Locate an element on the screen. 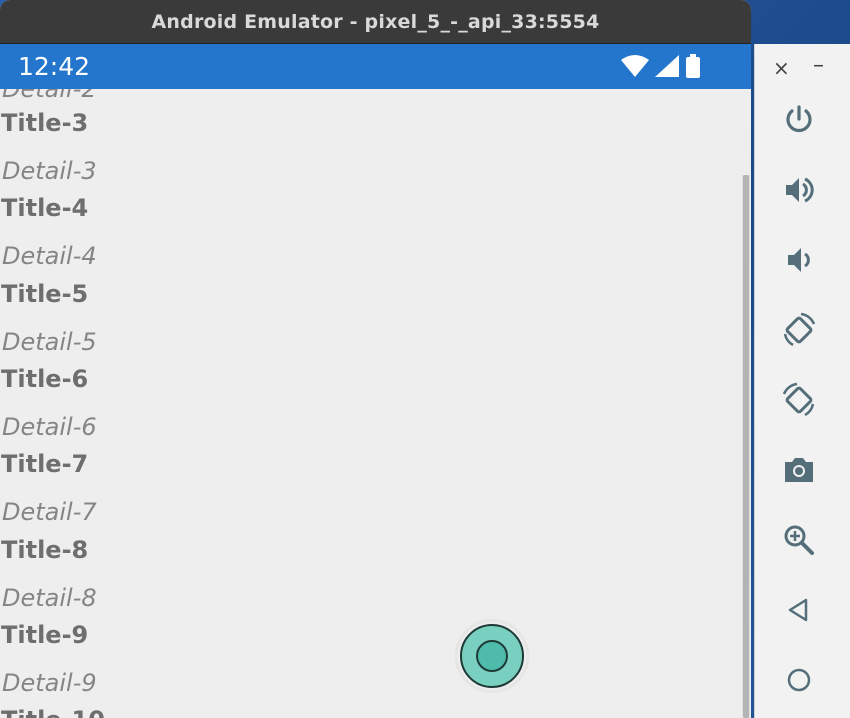 Image resolution: width=850 pixels, height=718 pixels. floating-action-button is located at coordinates (492, 656).